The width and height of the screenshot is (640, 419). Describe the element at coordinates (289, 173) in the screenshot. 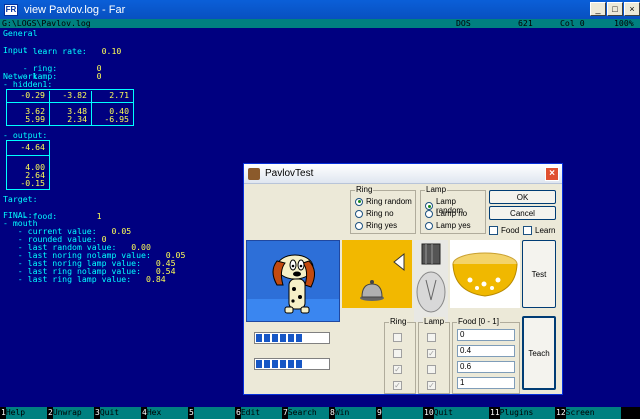

I see `dialog-title: PavlovTest` at that location.